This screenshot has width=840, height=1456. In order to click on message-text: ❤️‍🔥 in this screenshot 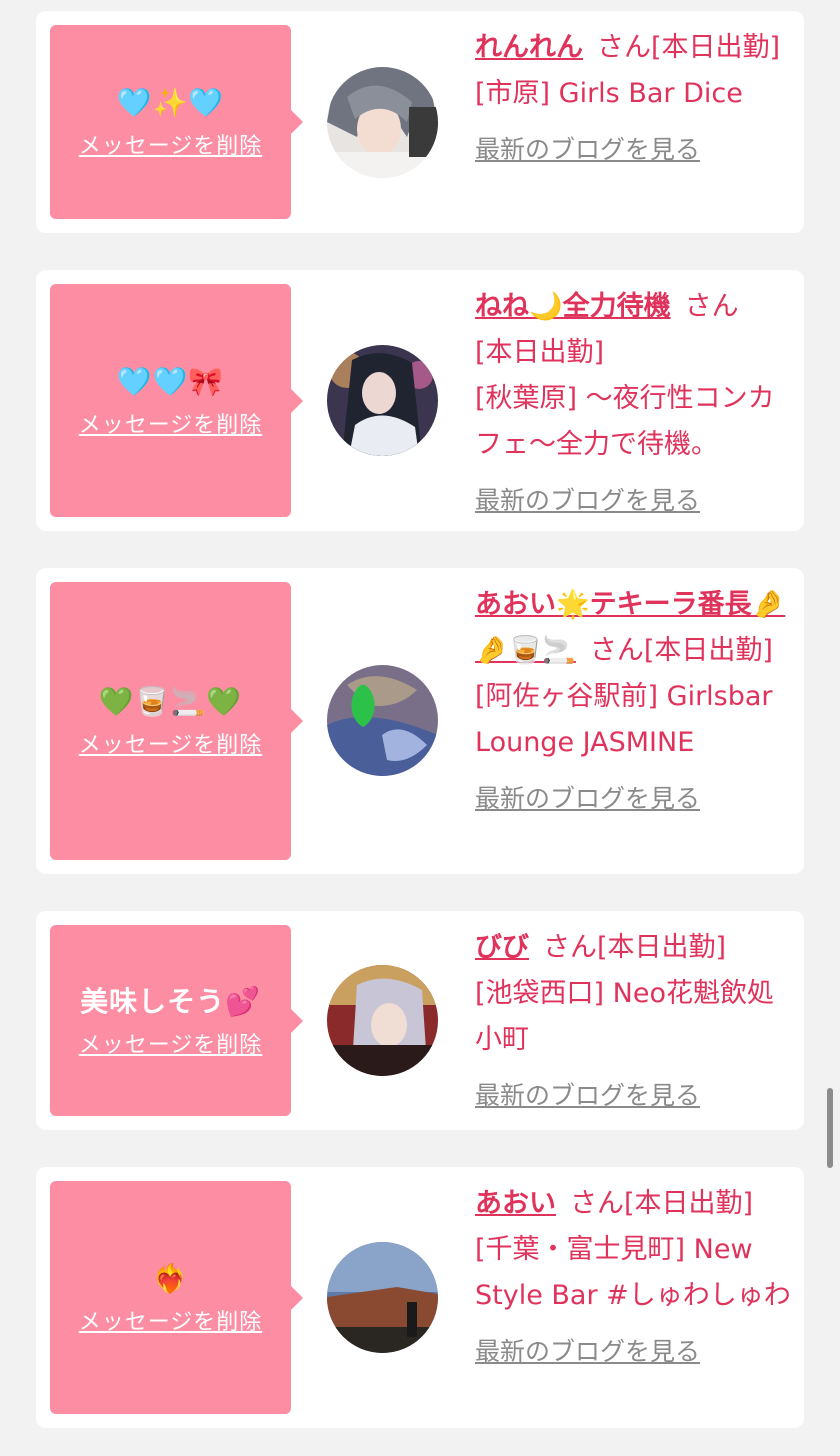, I will do `click(170, 1278)`.